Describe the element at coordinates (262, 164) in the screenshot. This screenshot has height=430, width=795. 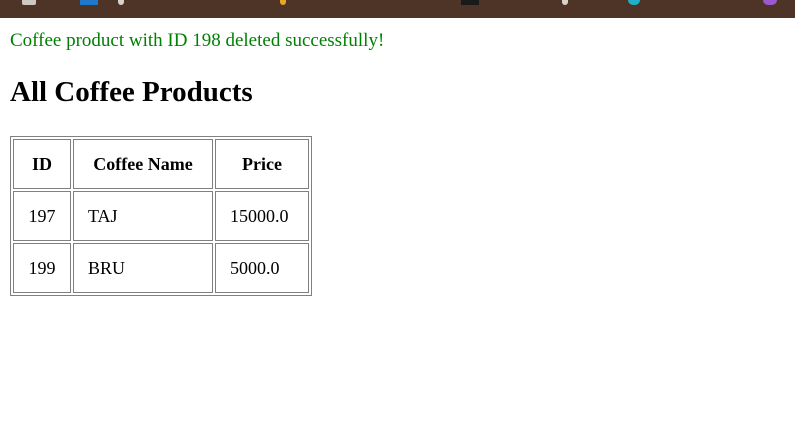
I see `column-header-price: Price` at that location.